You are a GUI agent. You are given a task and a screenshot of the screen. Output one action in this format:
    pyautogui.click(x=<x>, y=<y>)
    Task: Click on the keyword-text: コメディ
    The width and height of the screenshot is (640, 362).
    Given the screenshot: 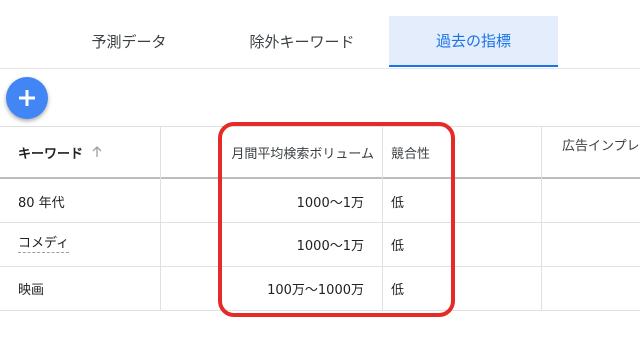 What is the action you would take?
    pyautogui.click(x=44, y=244)
    